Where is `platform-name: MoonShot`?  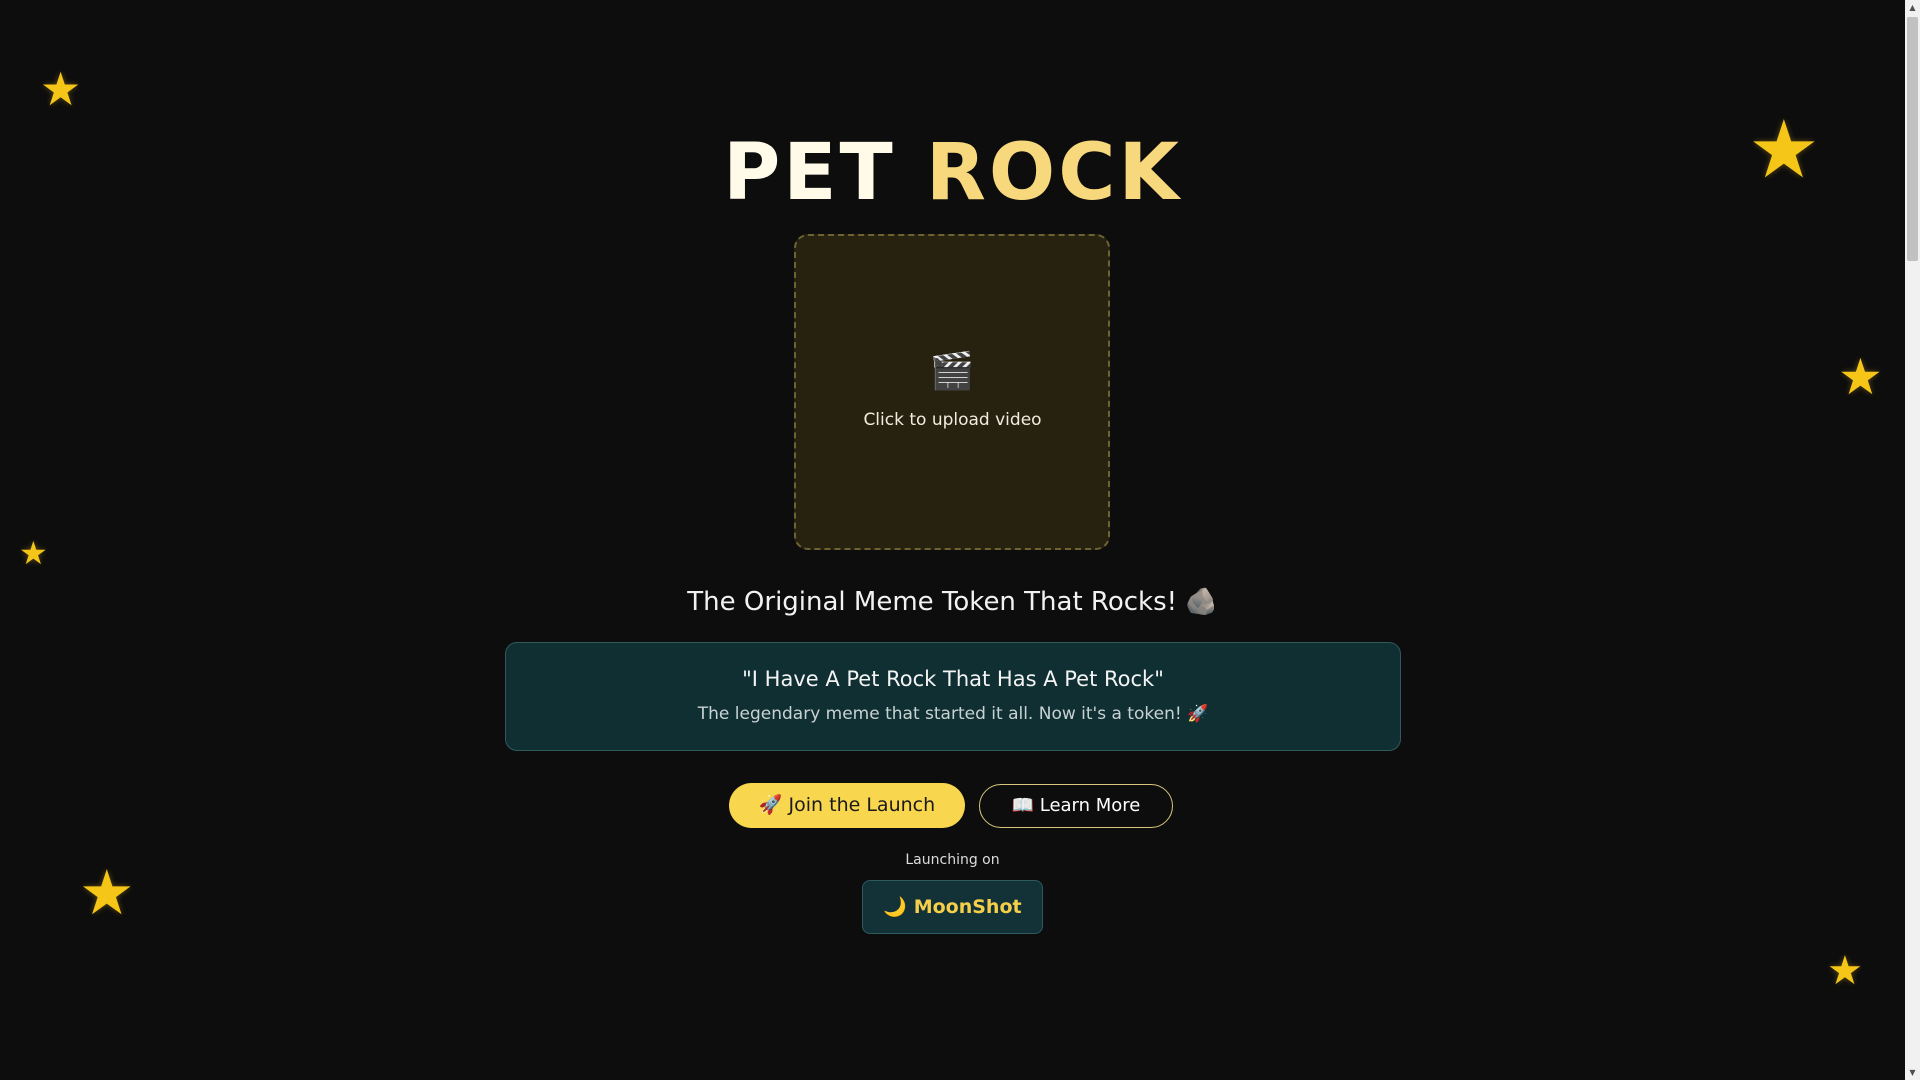
platform-name: MoonShot is located at coordinates (967, 907).